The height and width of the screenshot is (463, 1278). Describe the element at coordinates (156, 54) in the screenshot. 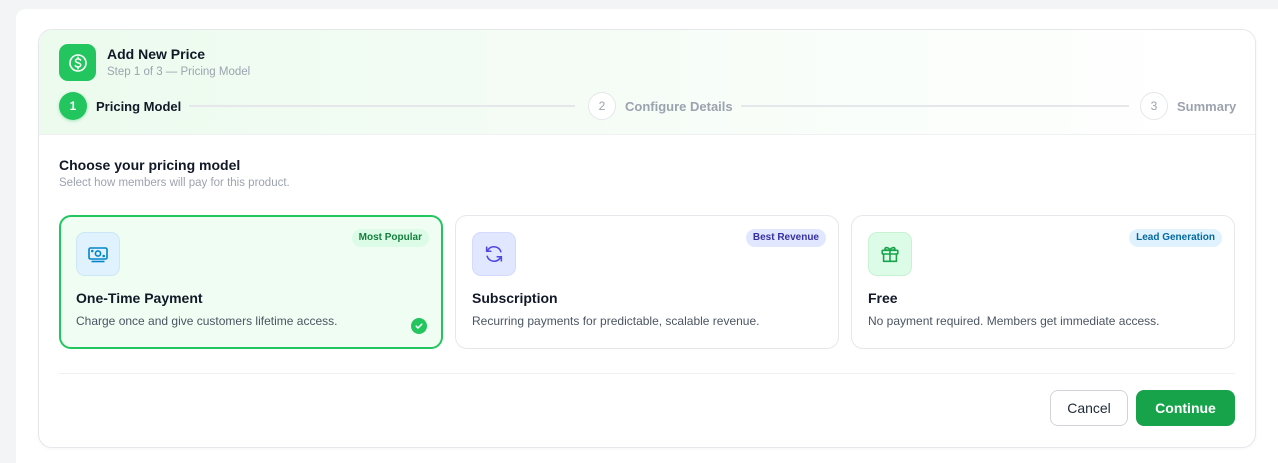

I see `modal-title: Add New Price` at that location.